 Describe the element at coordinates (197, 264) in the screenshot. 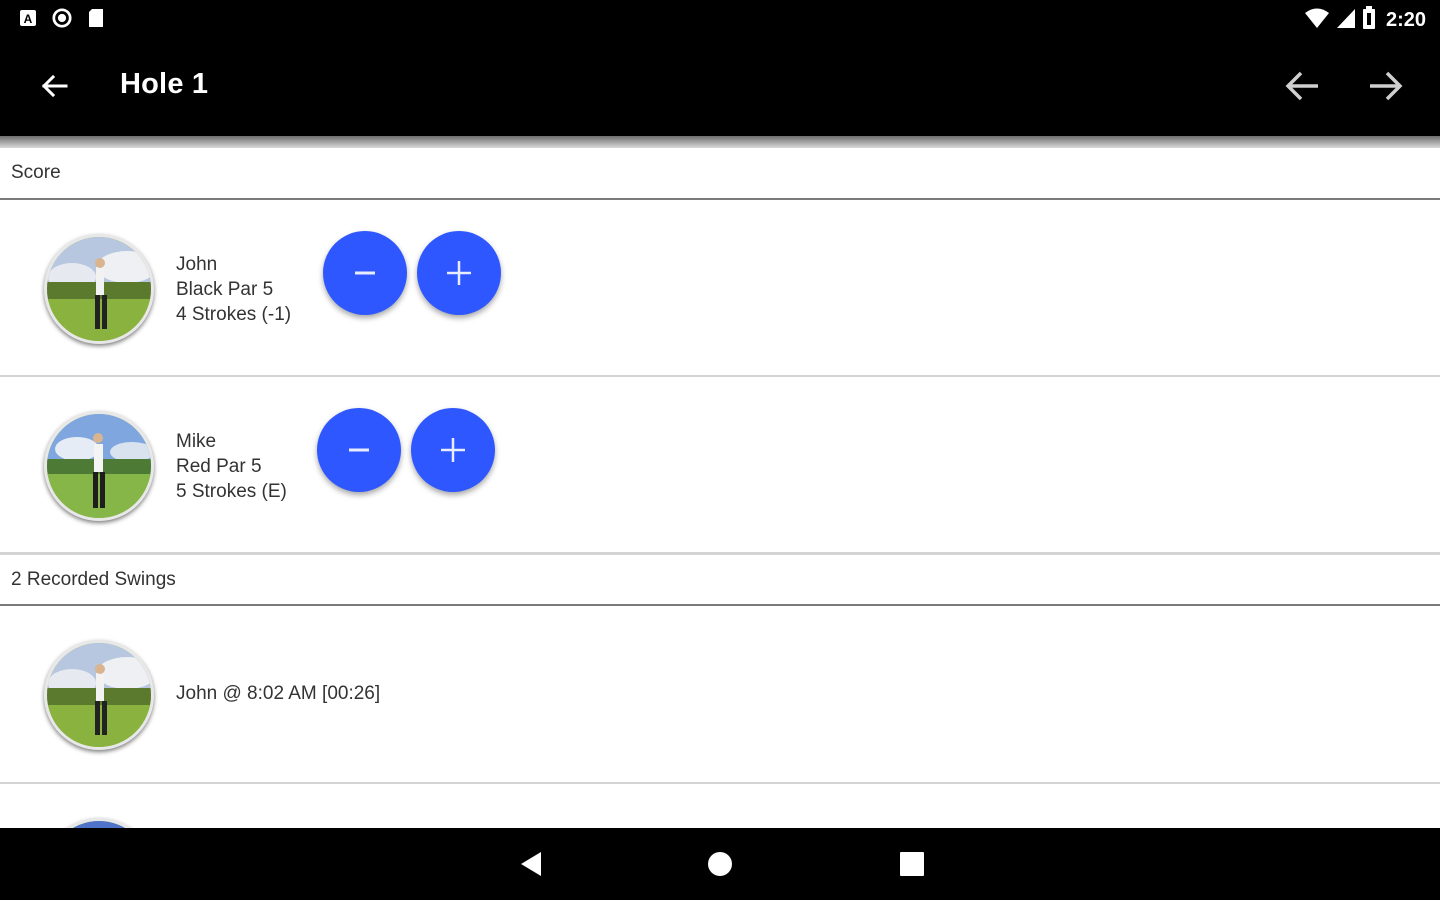

I see `player-name: John` at that location.